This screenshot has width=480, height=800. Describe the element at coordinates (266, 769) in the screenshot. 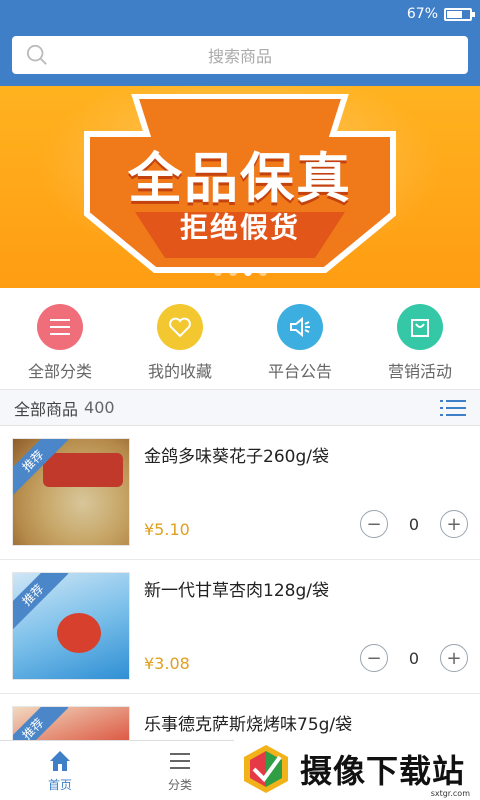

I see `watermark-logo-icon` at that location.